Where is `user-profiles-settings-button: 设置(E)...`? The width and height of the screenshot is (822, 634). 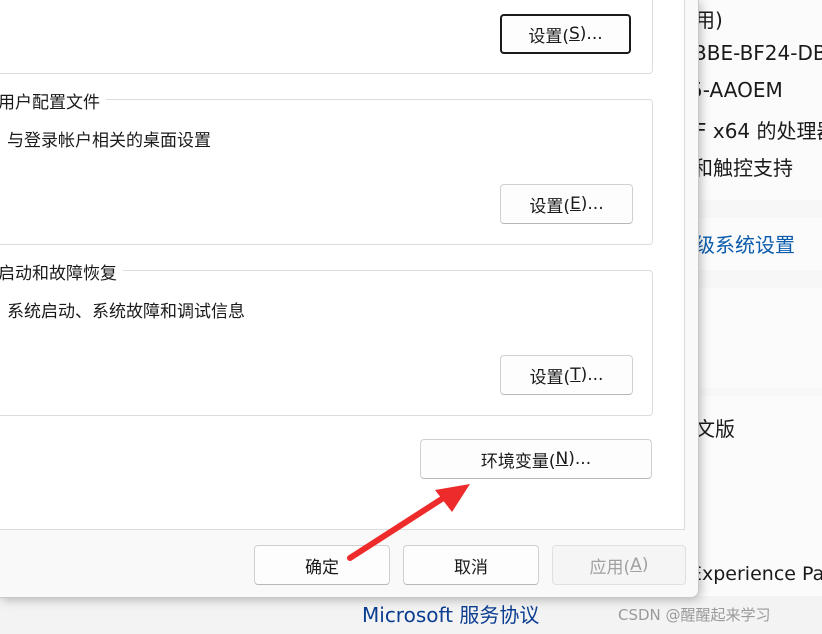
user-profiles-settings-button: 设置(E)... is located at coordinates (566, 204).